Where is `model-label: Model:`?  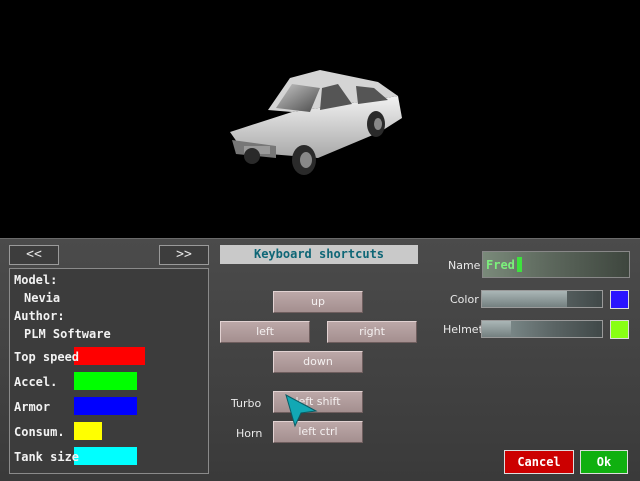 model-label: Model: is located at coordinates (36, 280).